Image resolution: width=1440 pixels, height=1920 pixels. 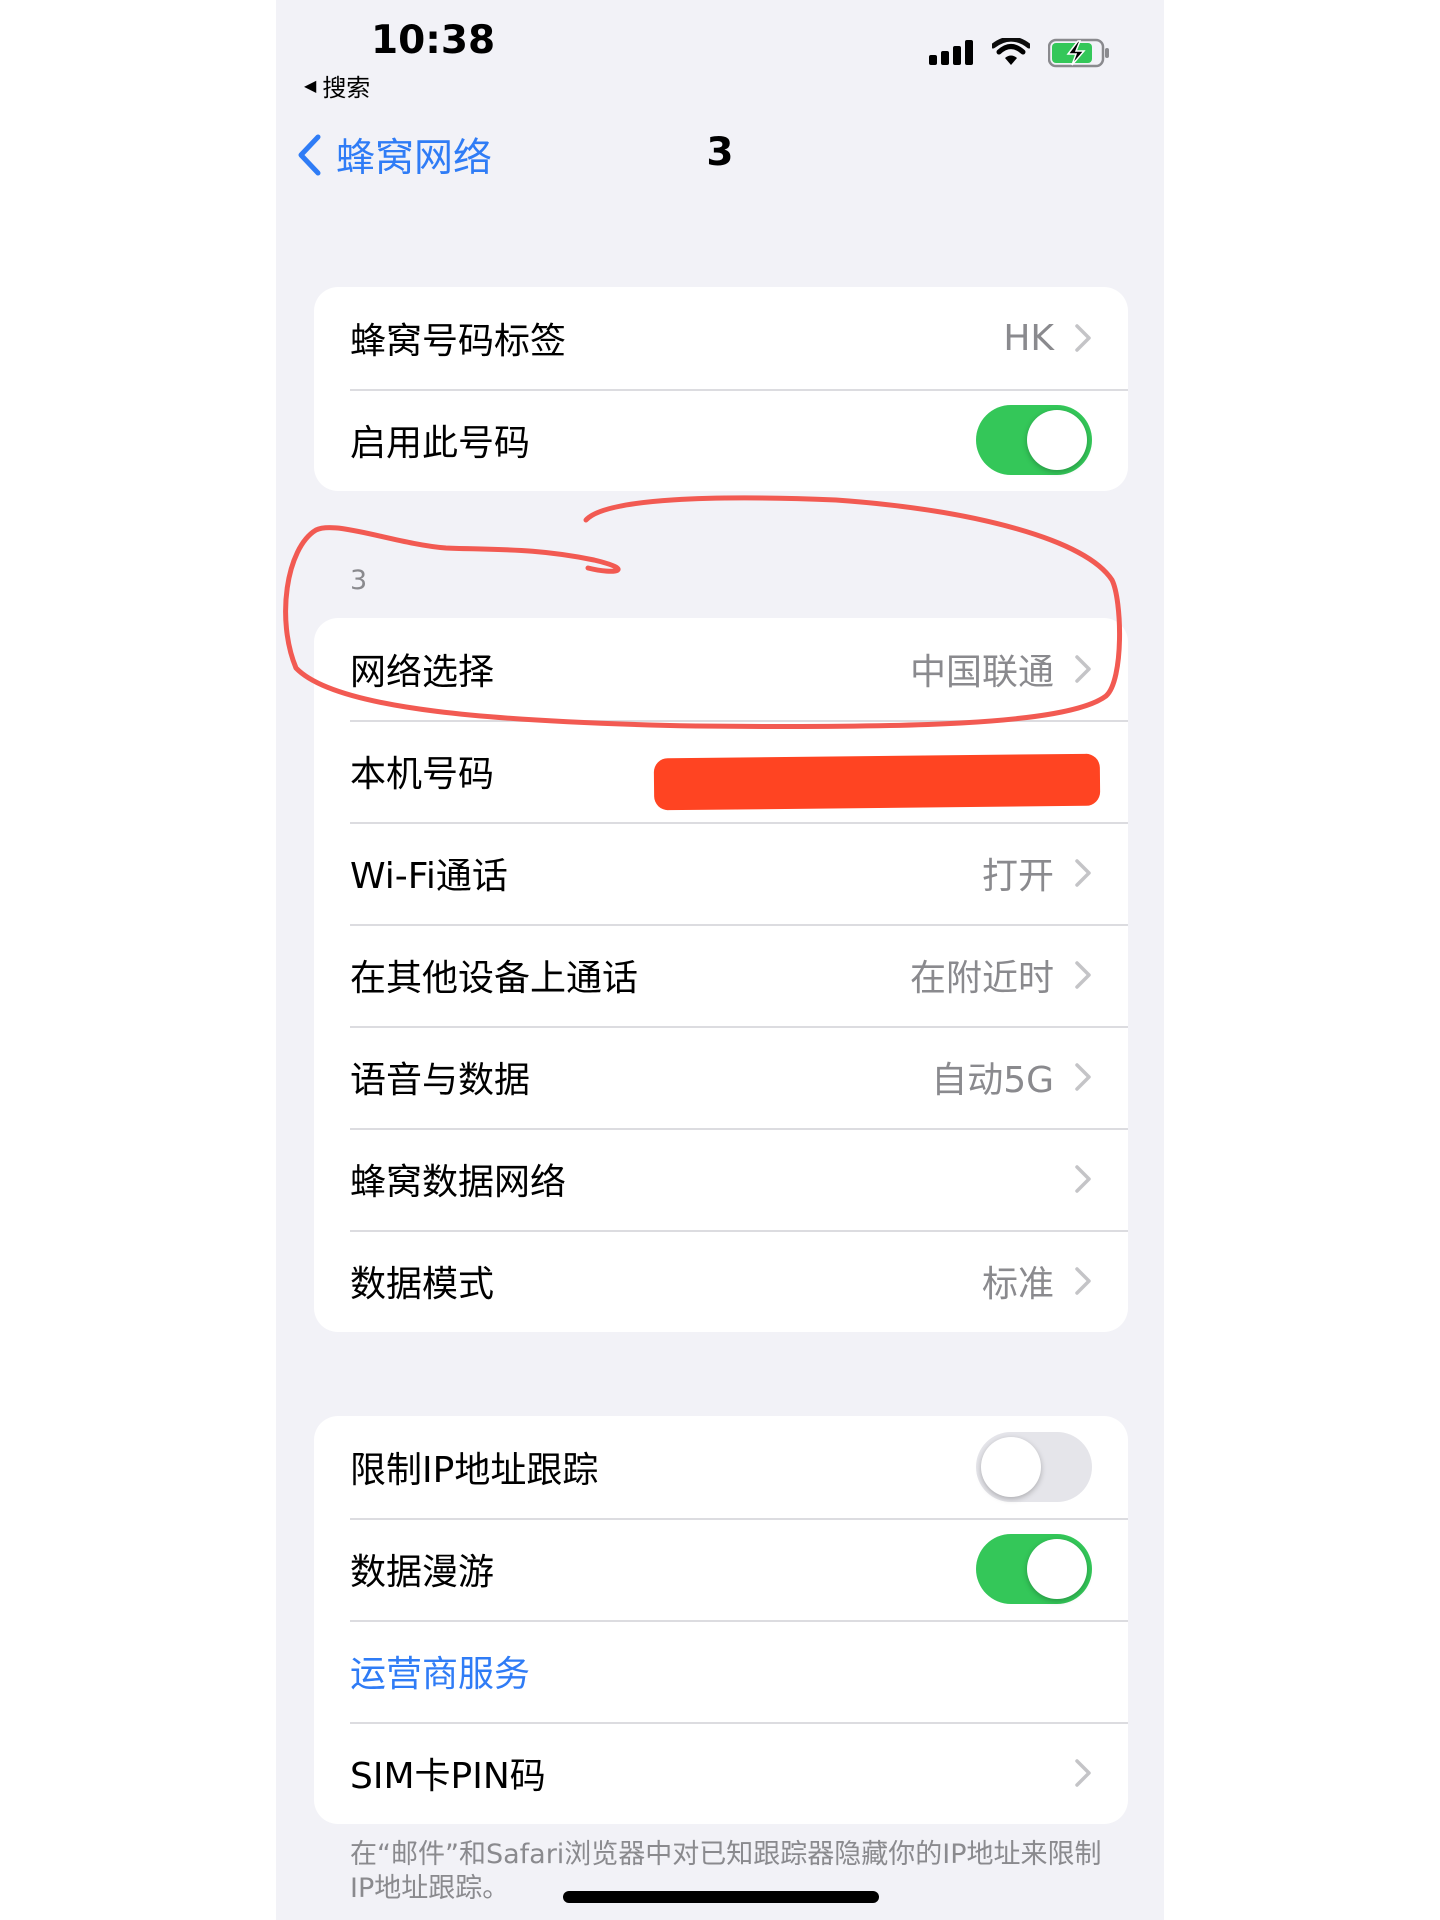 What do you see at coordinates (721, 440) in the screenshot?
I see `row-enable-number: 启用此号码` at bounding box center [721, 440].